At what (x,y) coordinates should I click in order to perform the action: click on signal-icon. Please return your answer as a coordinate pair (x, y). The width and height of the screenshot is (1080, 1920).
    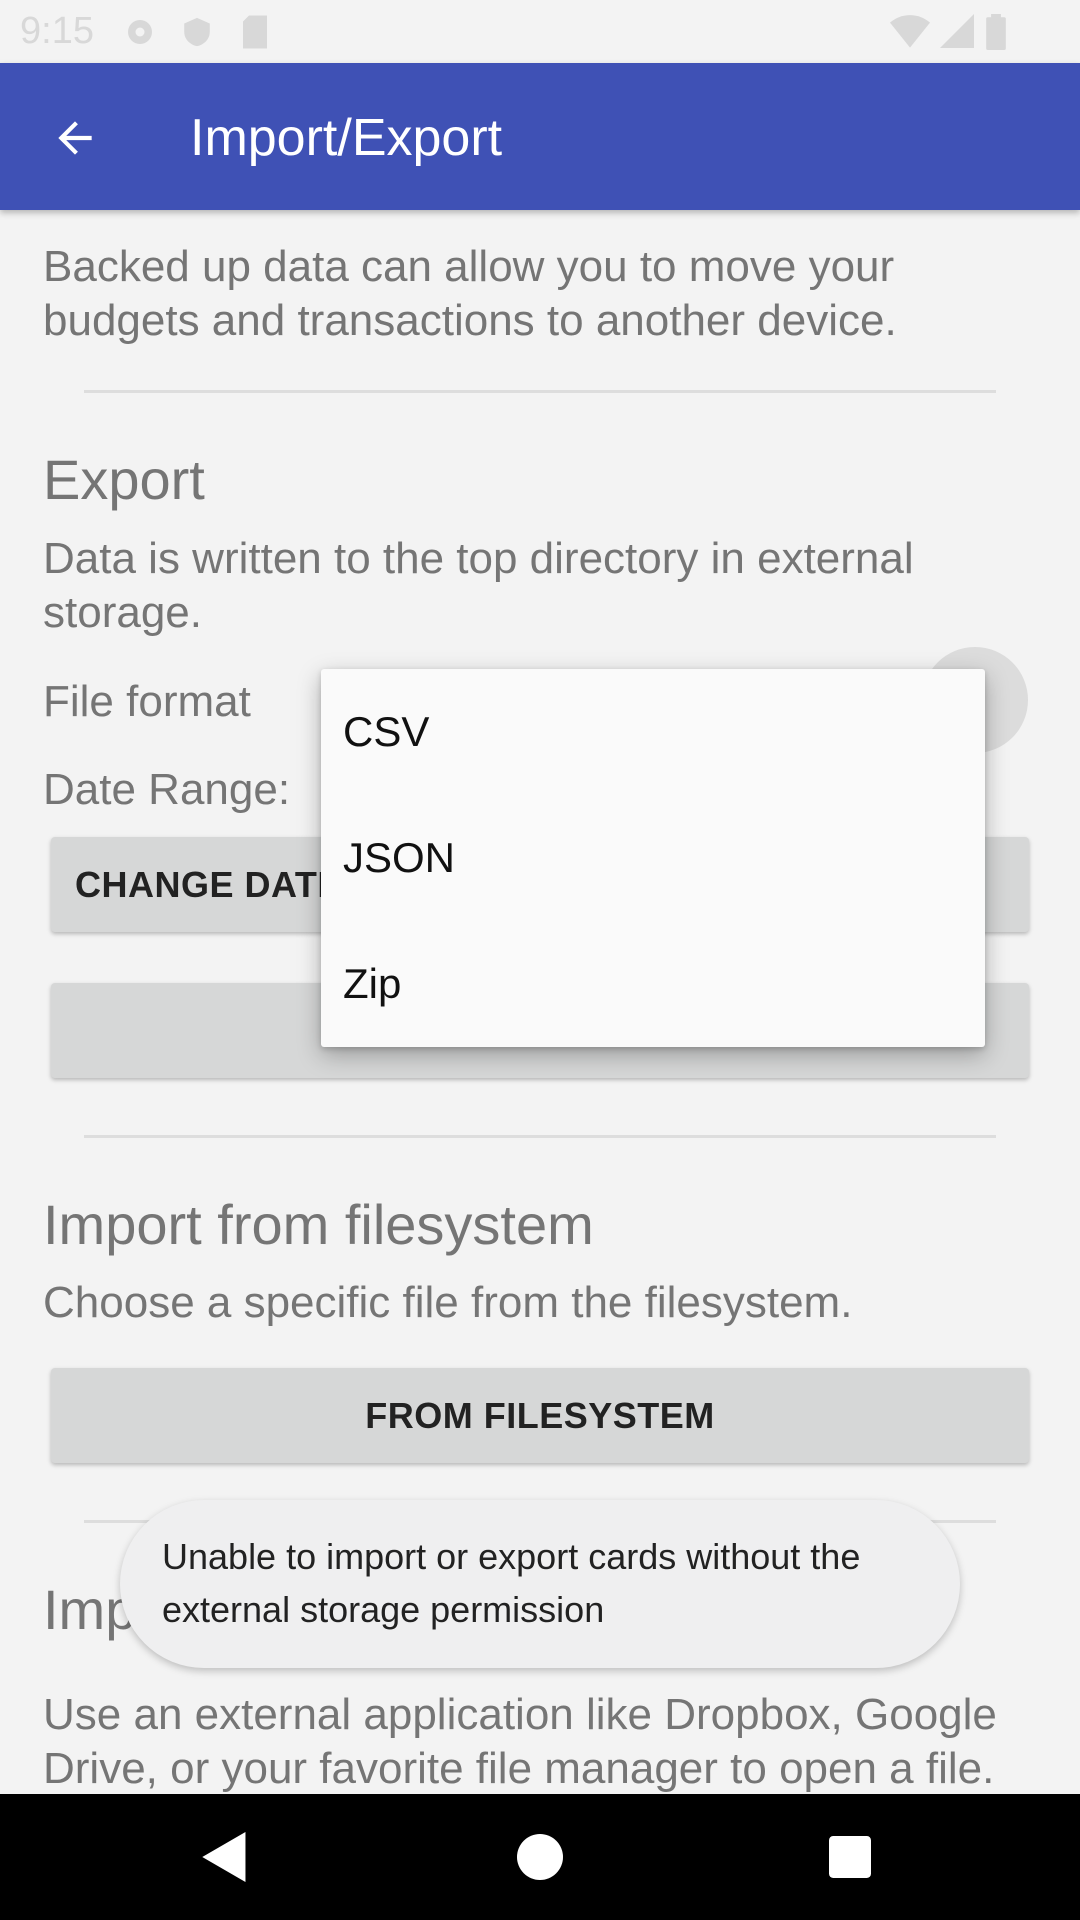
    Looking at the image, I should click on (957, 31).